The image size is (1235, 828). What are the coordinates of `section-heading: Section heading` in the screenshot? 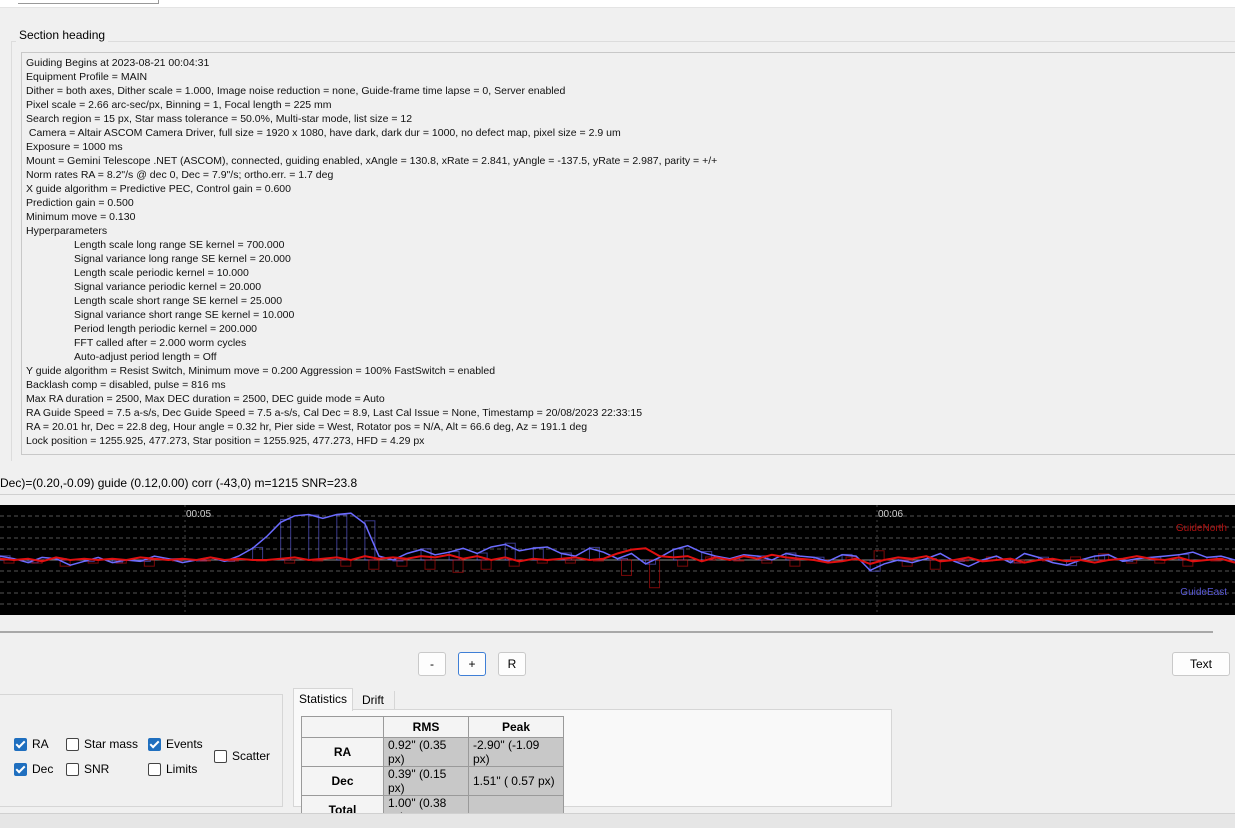 It's located at (62, 35).